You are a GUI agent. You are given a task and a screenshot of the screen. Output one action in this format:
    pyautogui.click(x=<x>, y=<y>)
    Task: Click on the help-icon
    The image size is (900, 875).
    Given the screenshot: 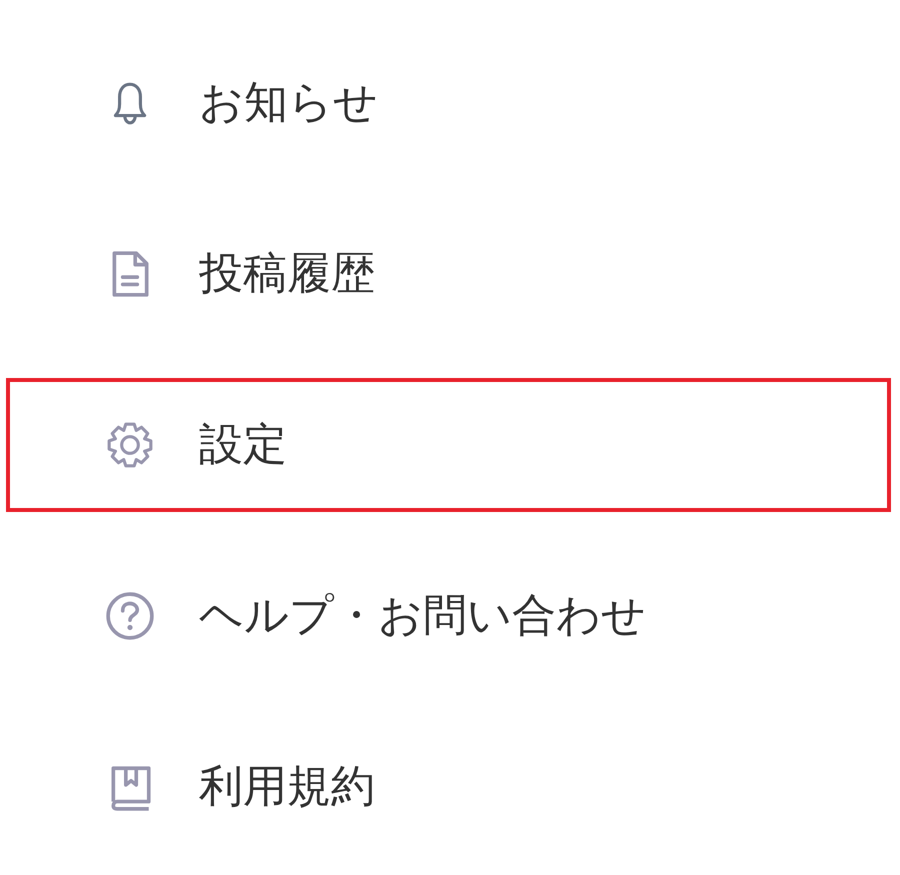 What is the action you would take?
    pyautogui.click(x=130, y=616)
    